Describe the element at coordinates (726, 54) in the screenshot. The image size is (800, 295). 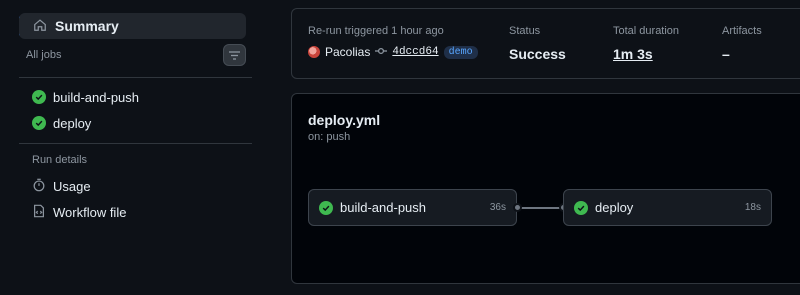
I see `artifacts-value: –` at that location.